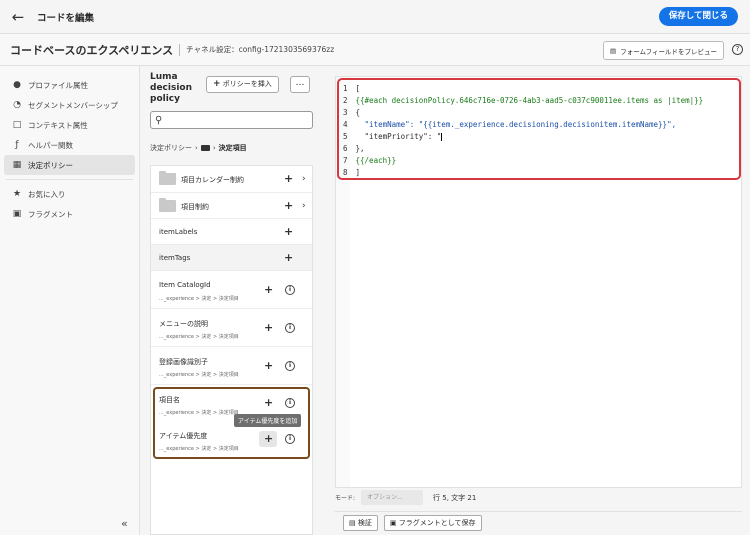 The height and width of the screenshot is (535, 750). Describe the element at coordinates (17, 85) in the screenshot. I see `person-icon: ●` at that location.